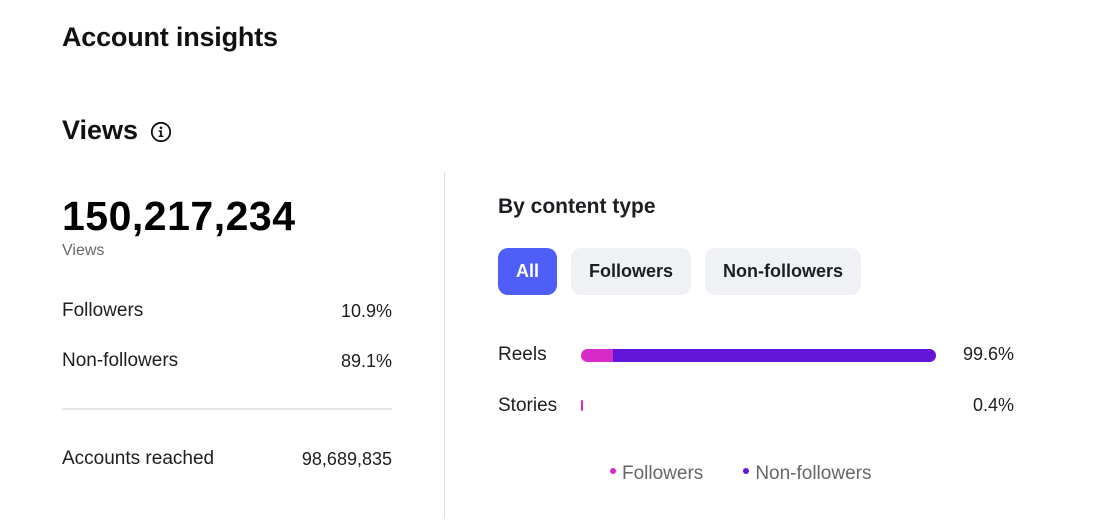  What do you see at coordinates (783, 271) in the screenshot?
I see `filter-nonfollowers-button: Non-followers` at bounding box center [783, 271].